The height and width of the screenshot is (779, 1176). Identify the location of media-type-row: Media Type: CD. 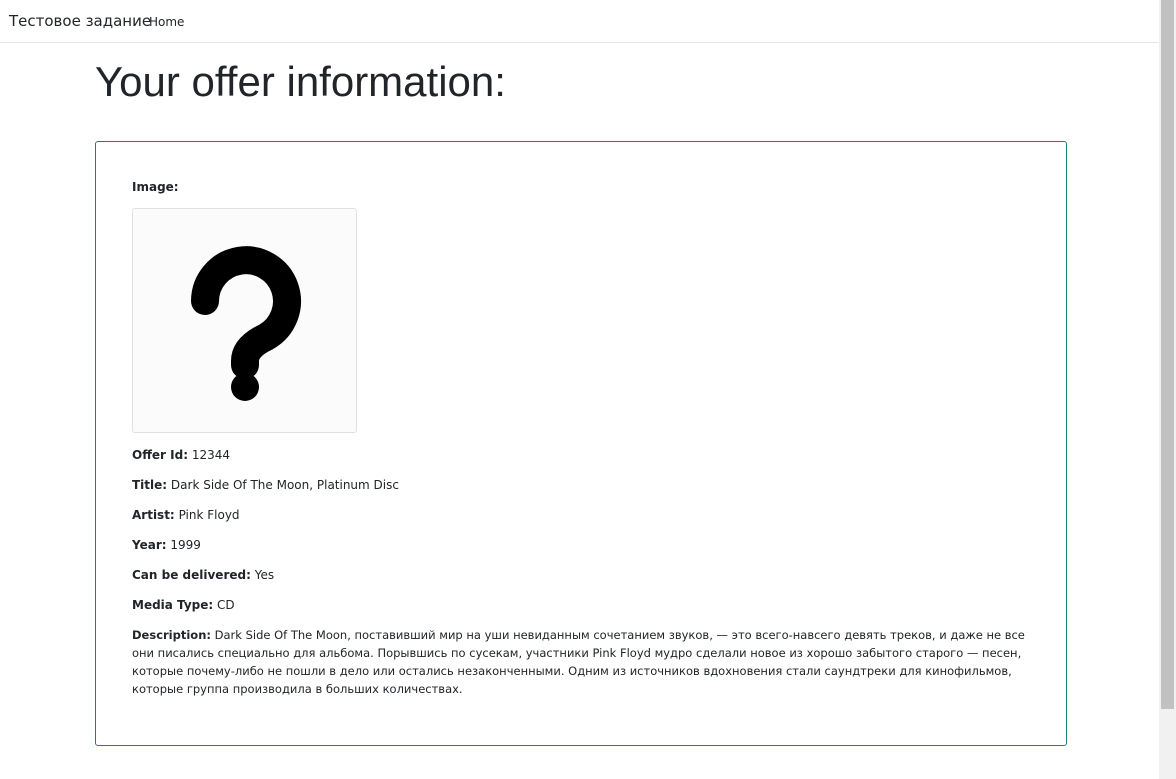
(183, 605).